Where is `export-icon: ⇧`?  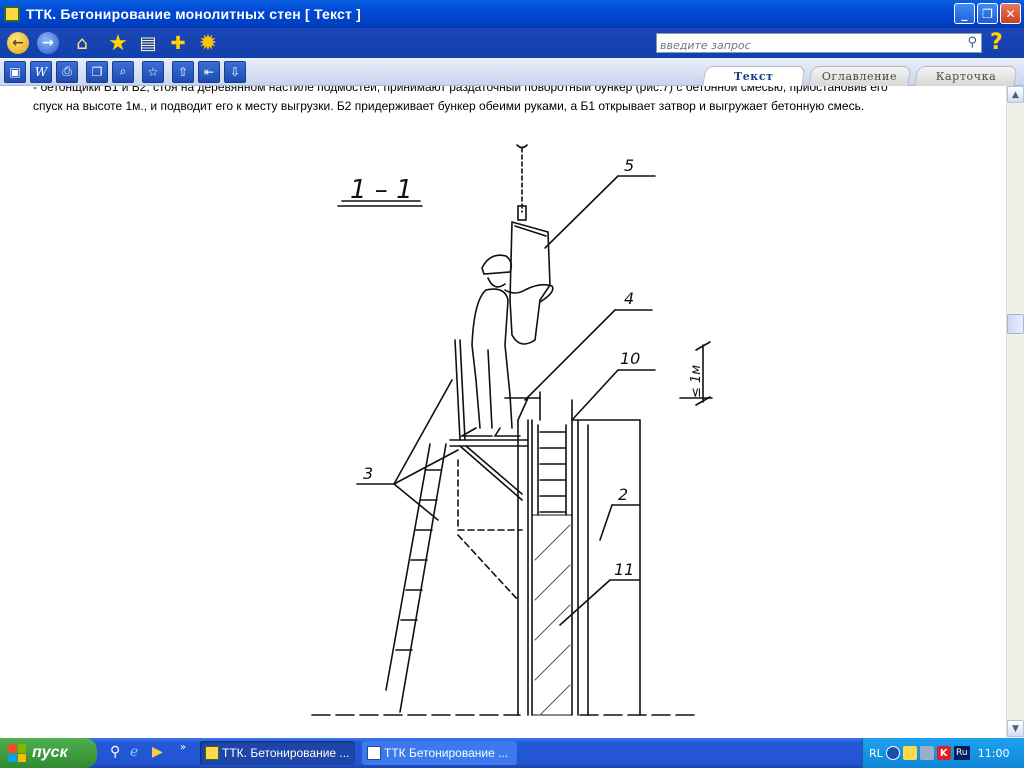 export-icon: ⇧ is located at coordinates (183, 71).